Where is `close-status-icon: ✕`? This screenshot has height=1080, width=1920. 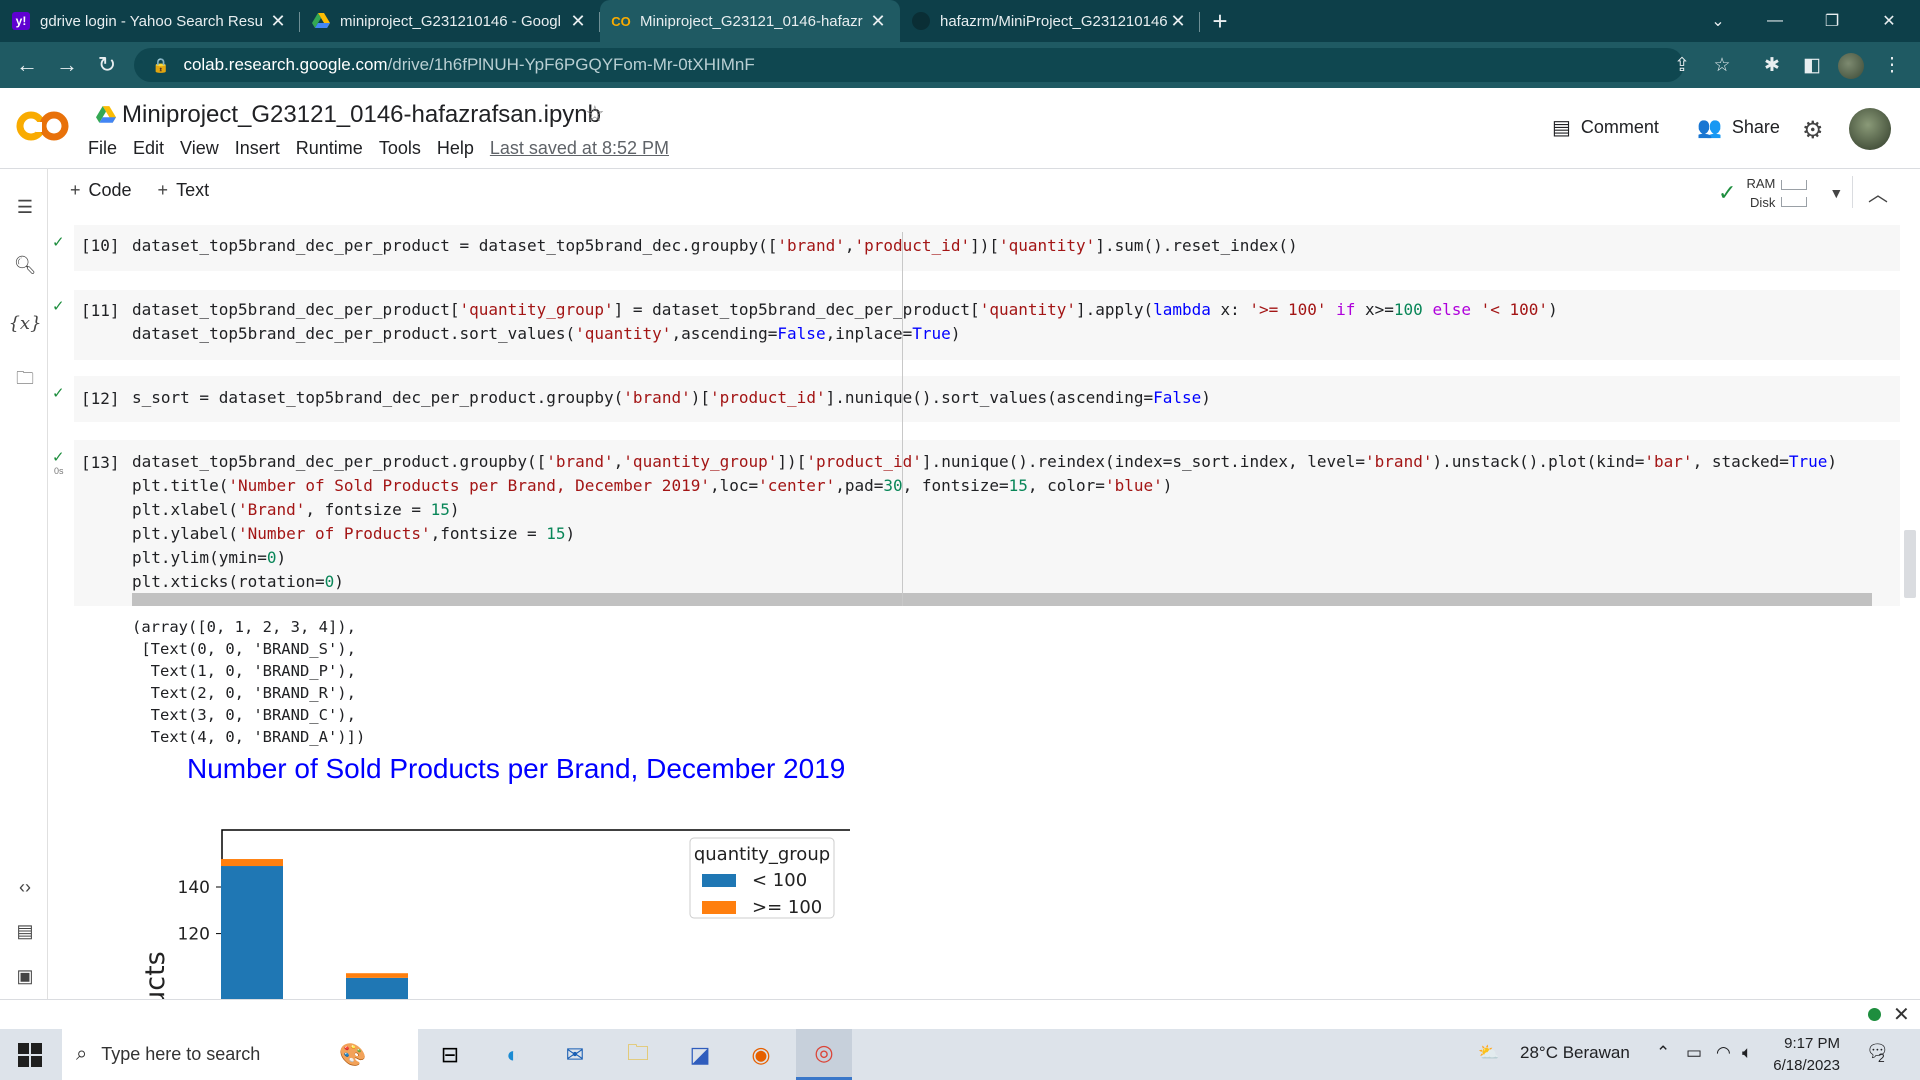
close-status-icon: ✕ is located at coordinates (1901, 1014).